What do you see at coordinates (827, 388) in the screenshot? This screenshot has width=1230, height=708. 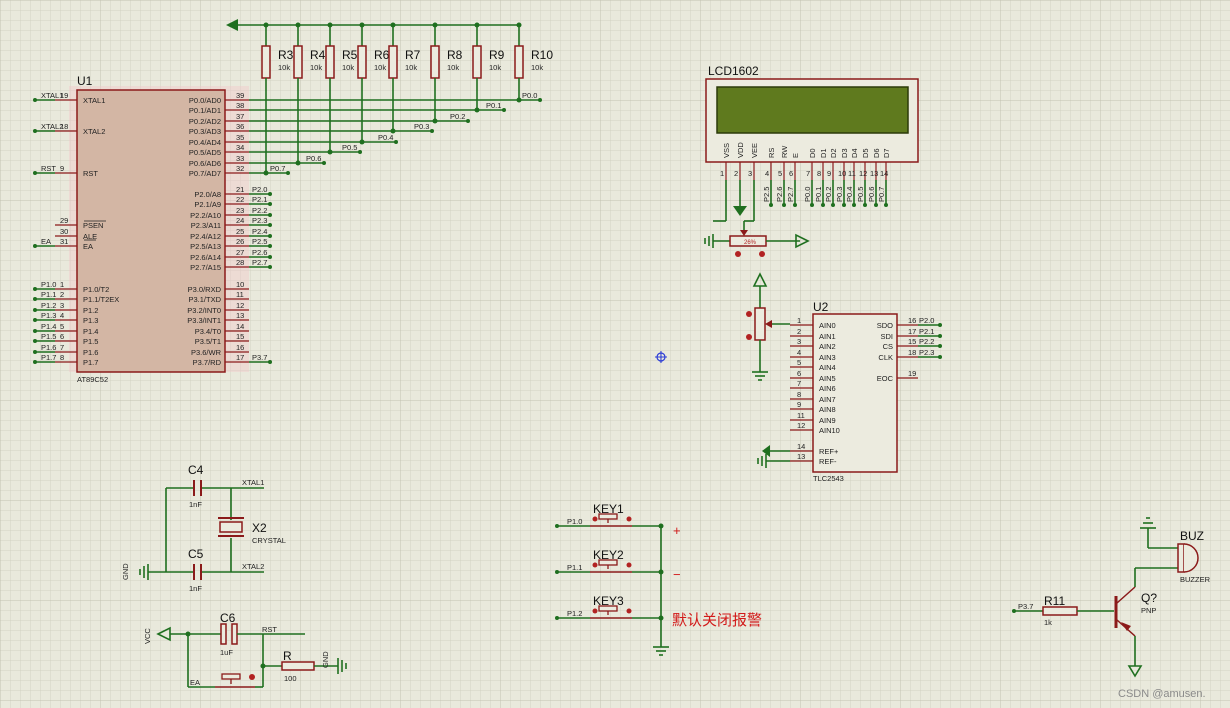 I see `u2-pin-name: AIN6` at bounding box center [827, 388].